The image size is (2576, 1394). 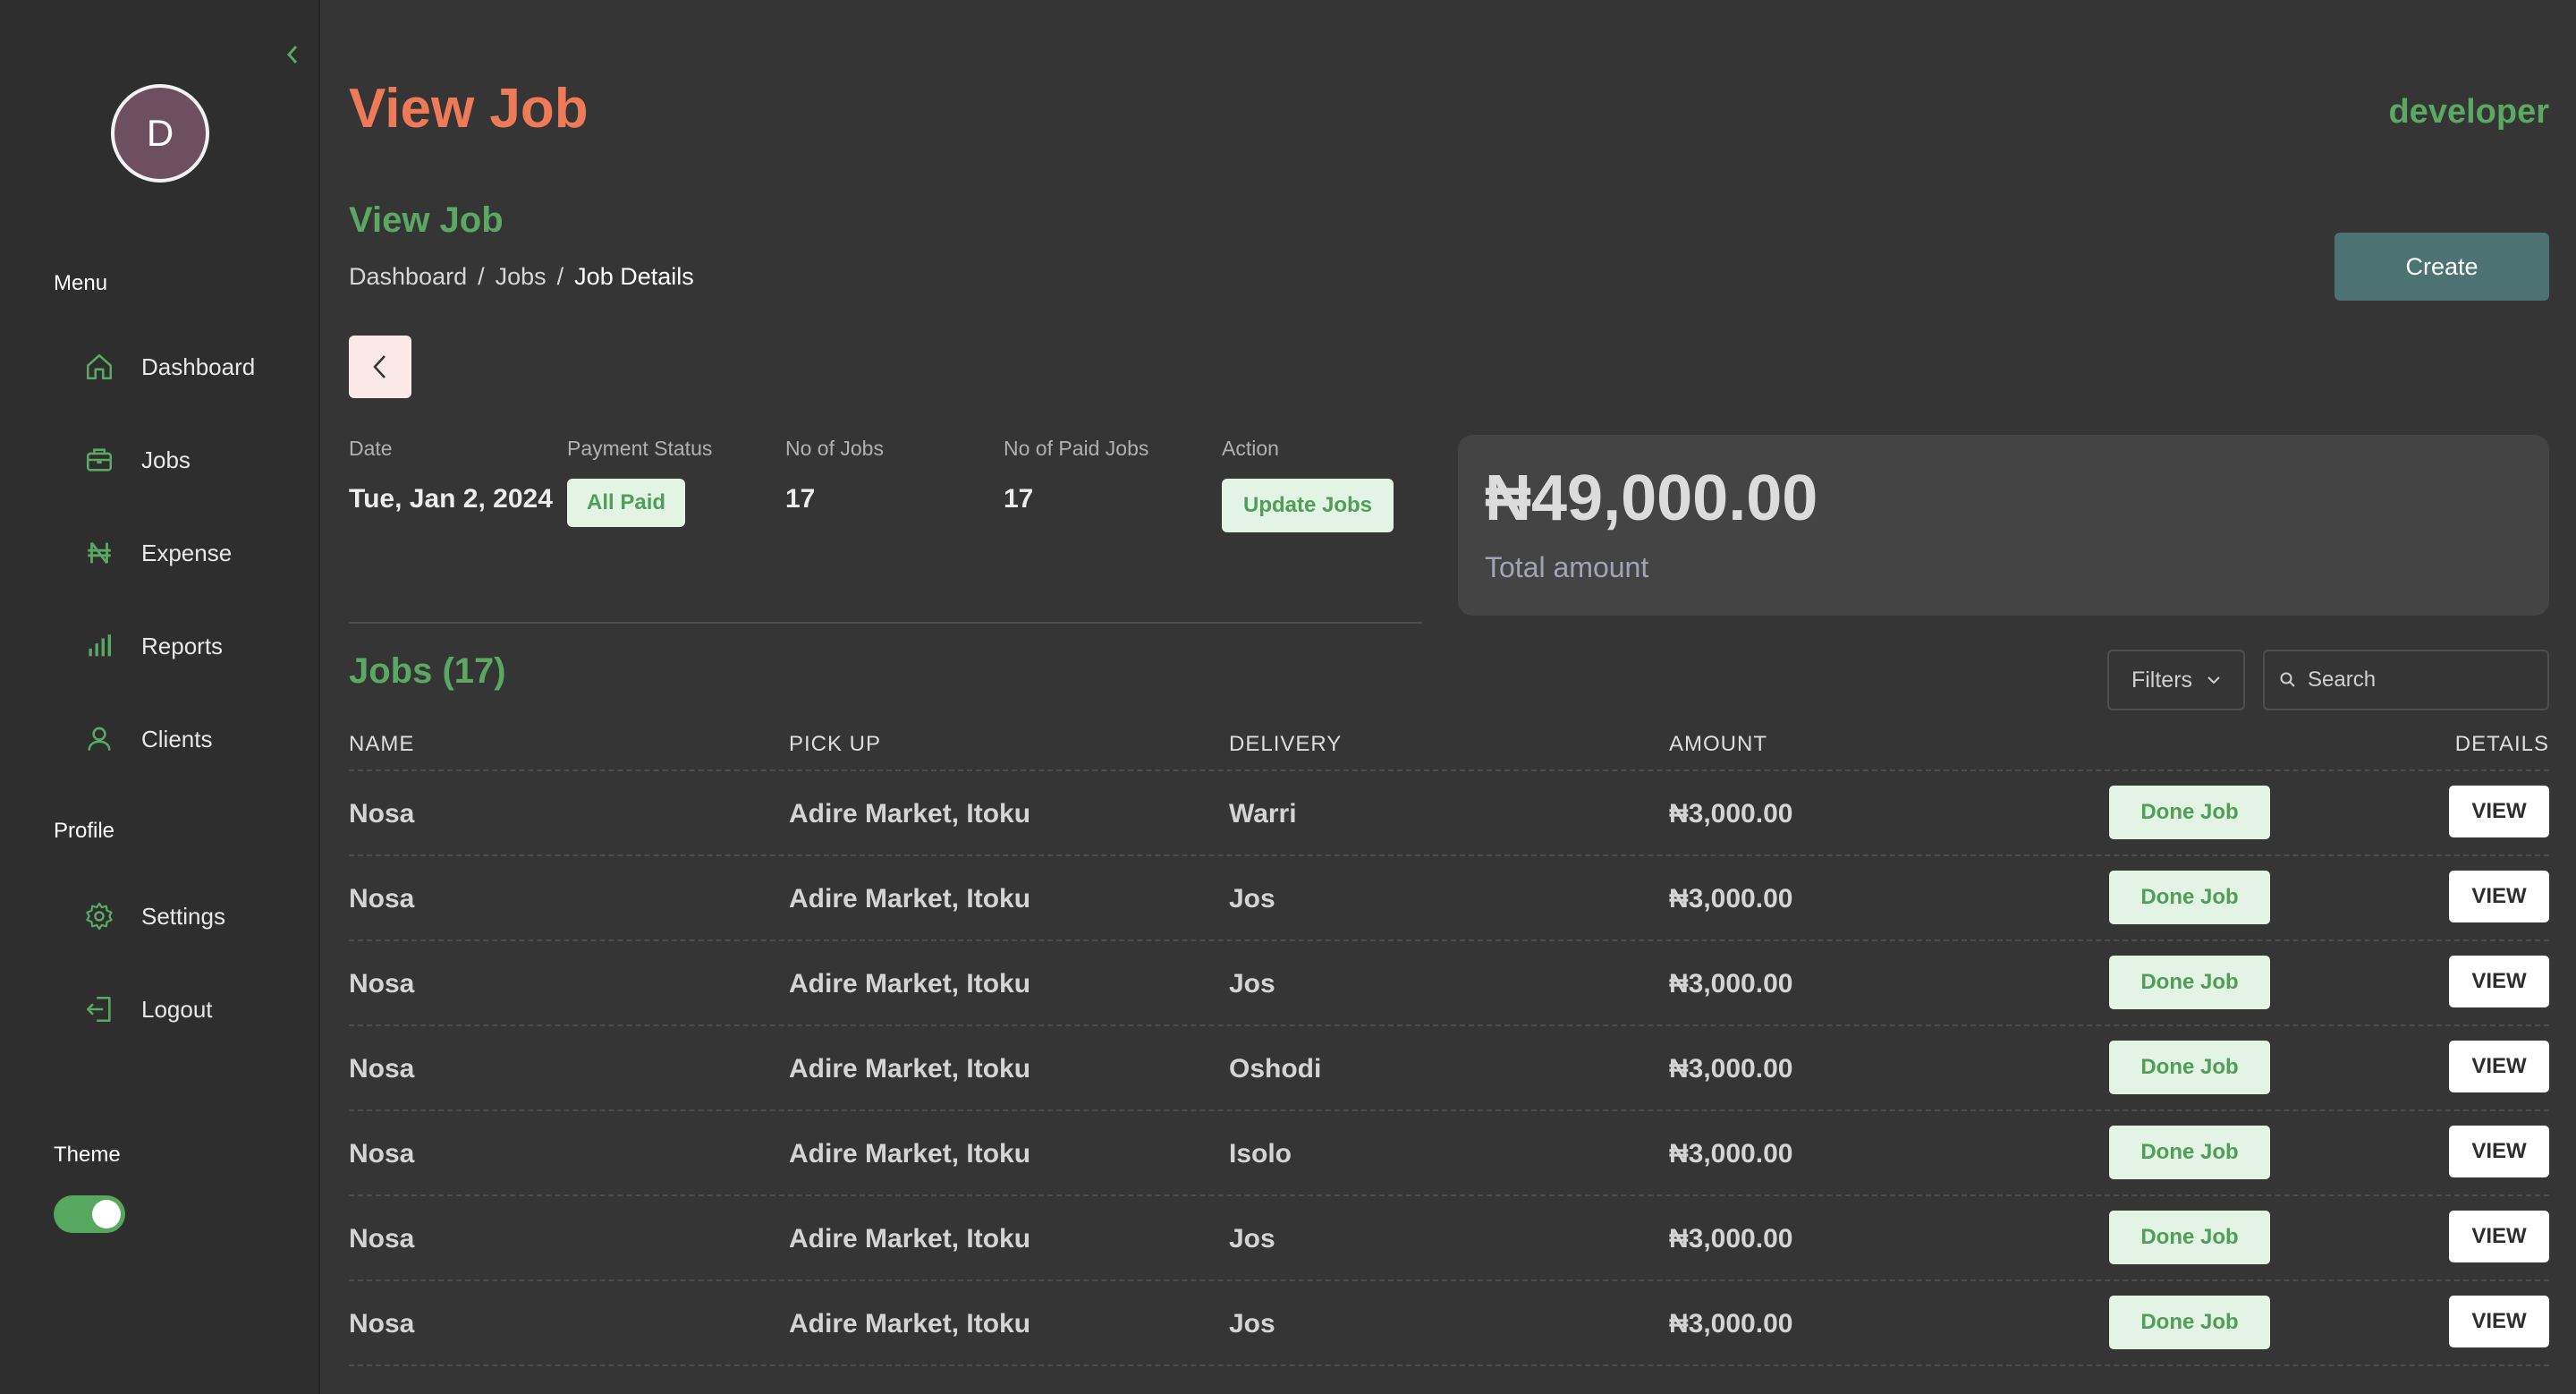 I want to click on chevron-down-icon, so click(x=2213, y=680).